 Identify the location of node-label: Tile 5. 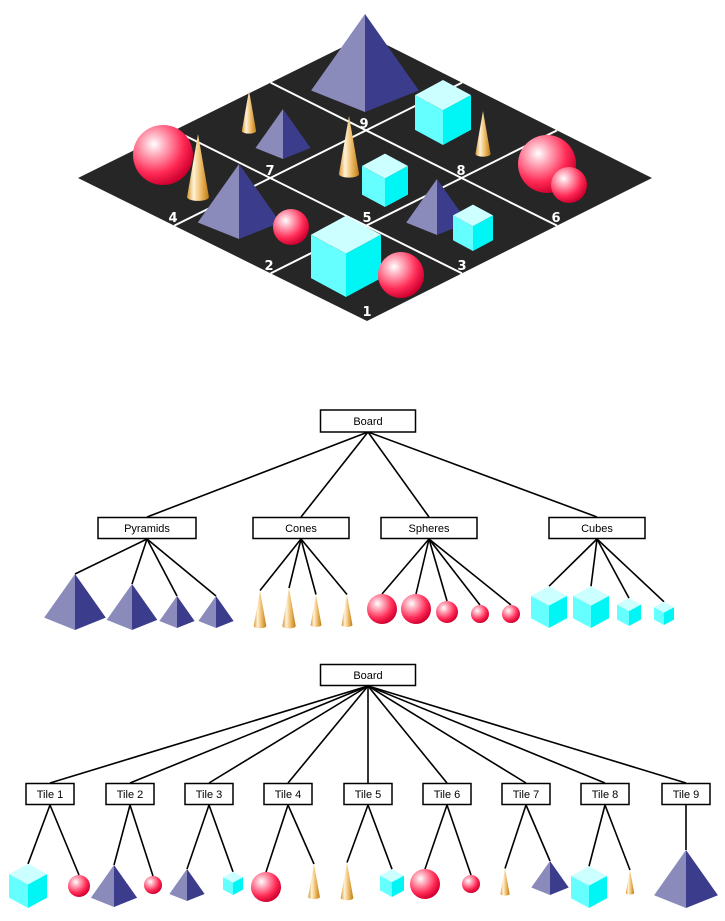
(368, 795).